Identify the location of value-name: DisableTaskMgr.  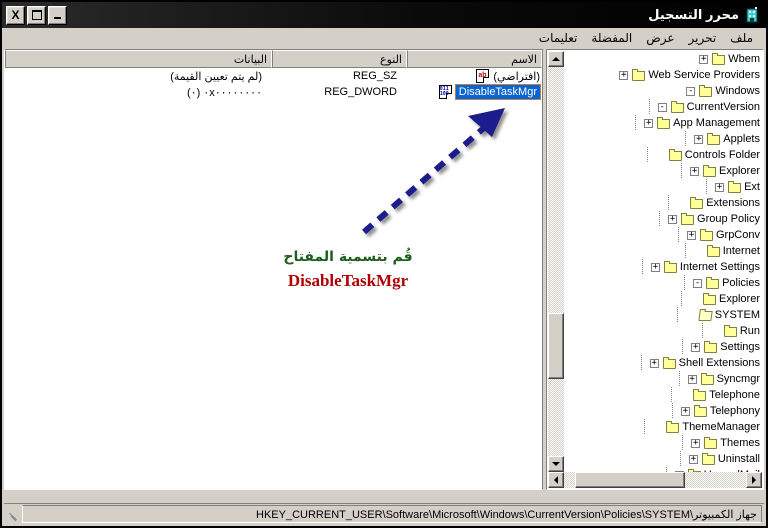
(498, 92).